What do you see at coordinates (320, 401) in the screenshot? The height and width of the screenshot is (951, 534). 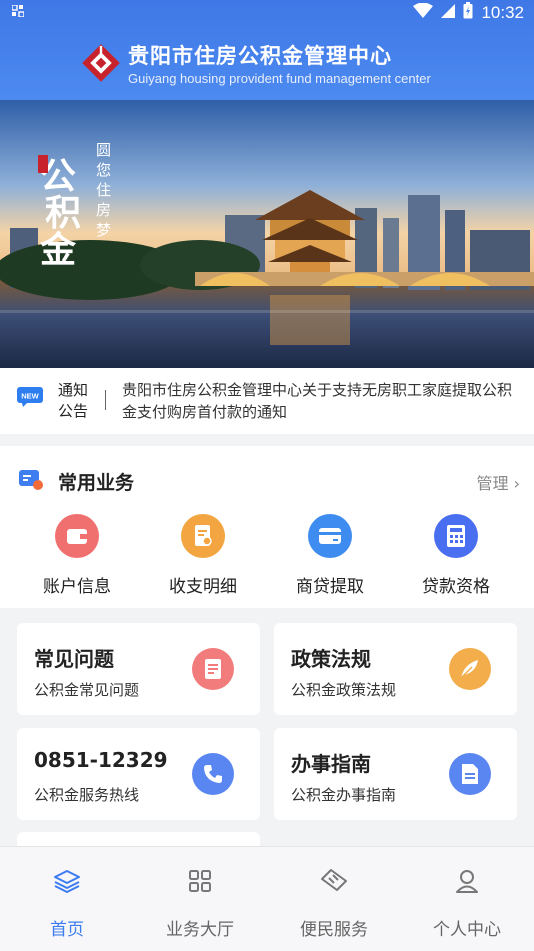 I see `notice-text: 贵阳市住房公积金管理中心关于支持无房职工家庭提取公积金支付购房首付款的通知` at bounding box center [320, 401].